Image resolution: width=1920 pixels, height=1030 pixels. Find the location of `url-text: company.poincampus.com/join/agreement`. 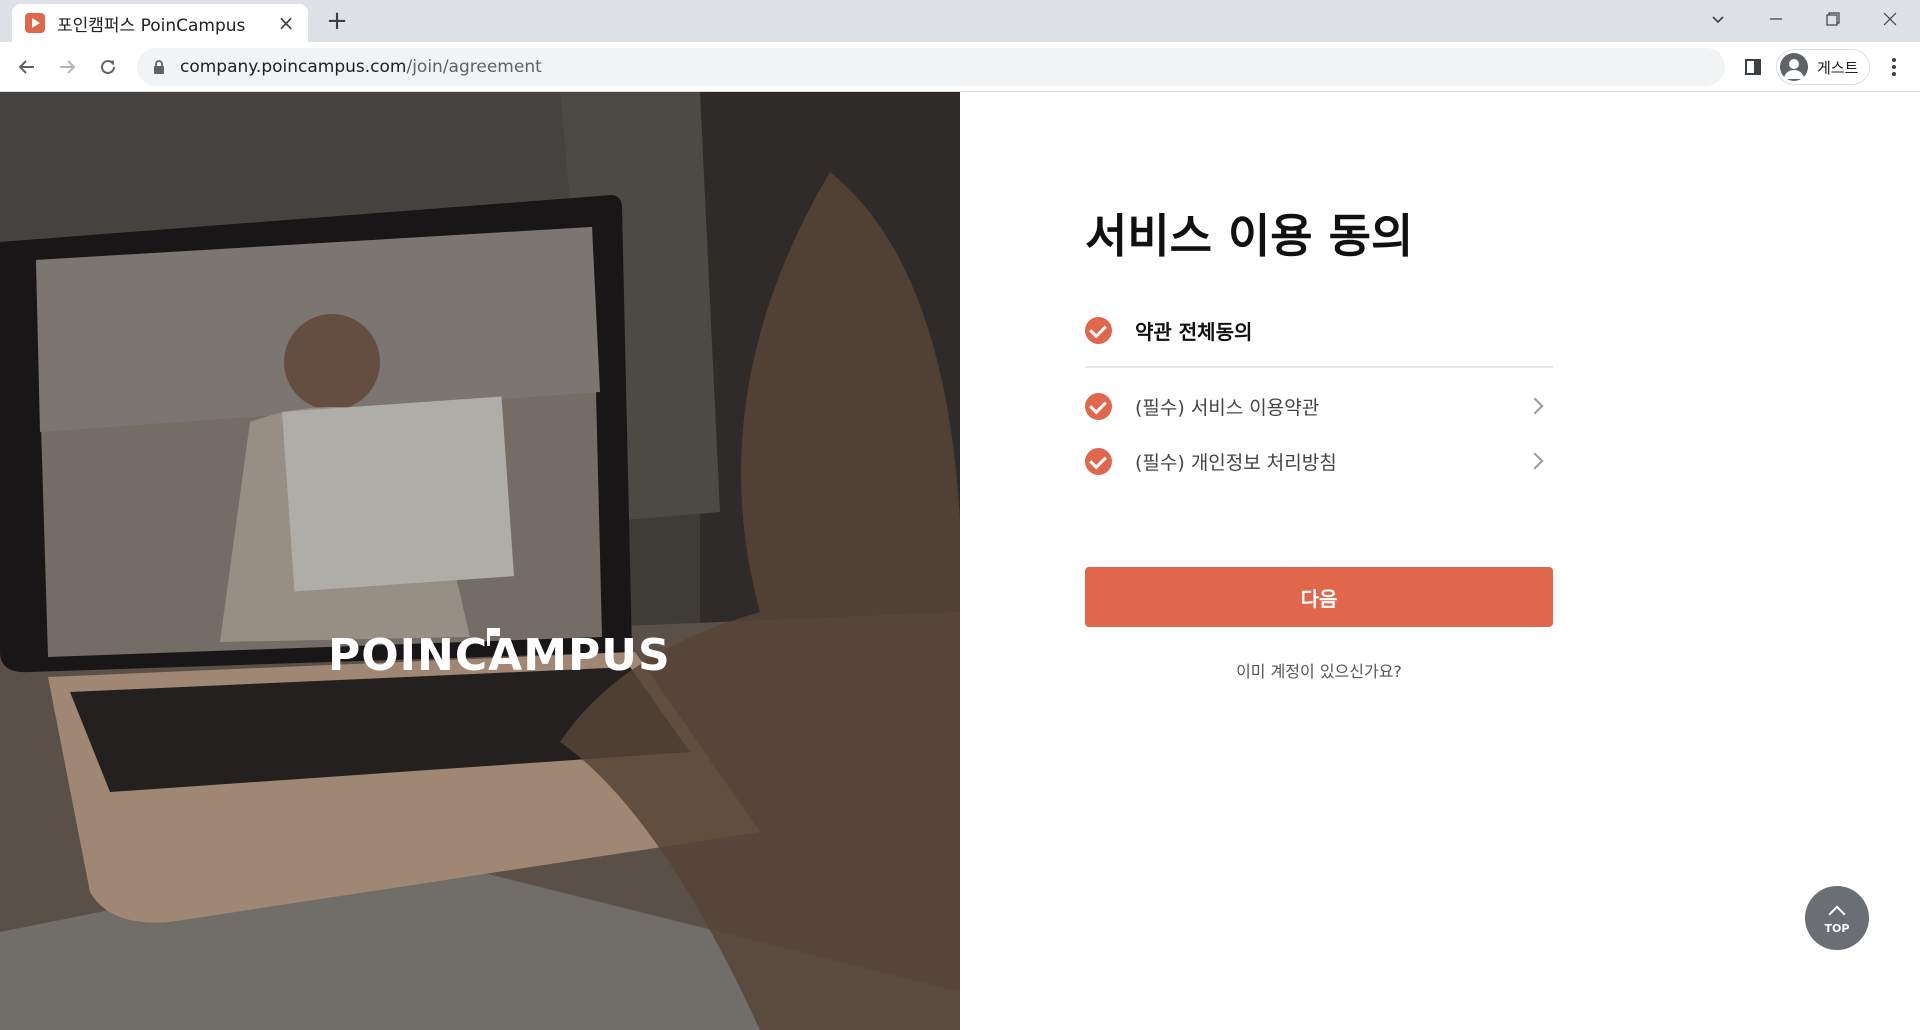

url-text: company.poincampus.com/join/agreement is located at coordinates (361, 67).